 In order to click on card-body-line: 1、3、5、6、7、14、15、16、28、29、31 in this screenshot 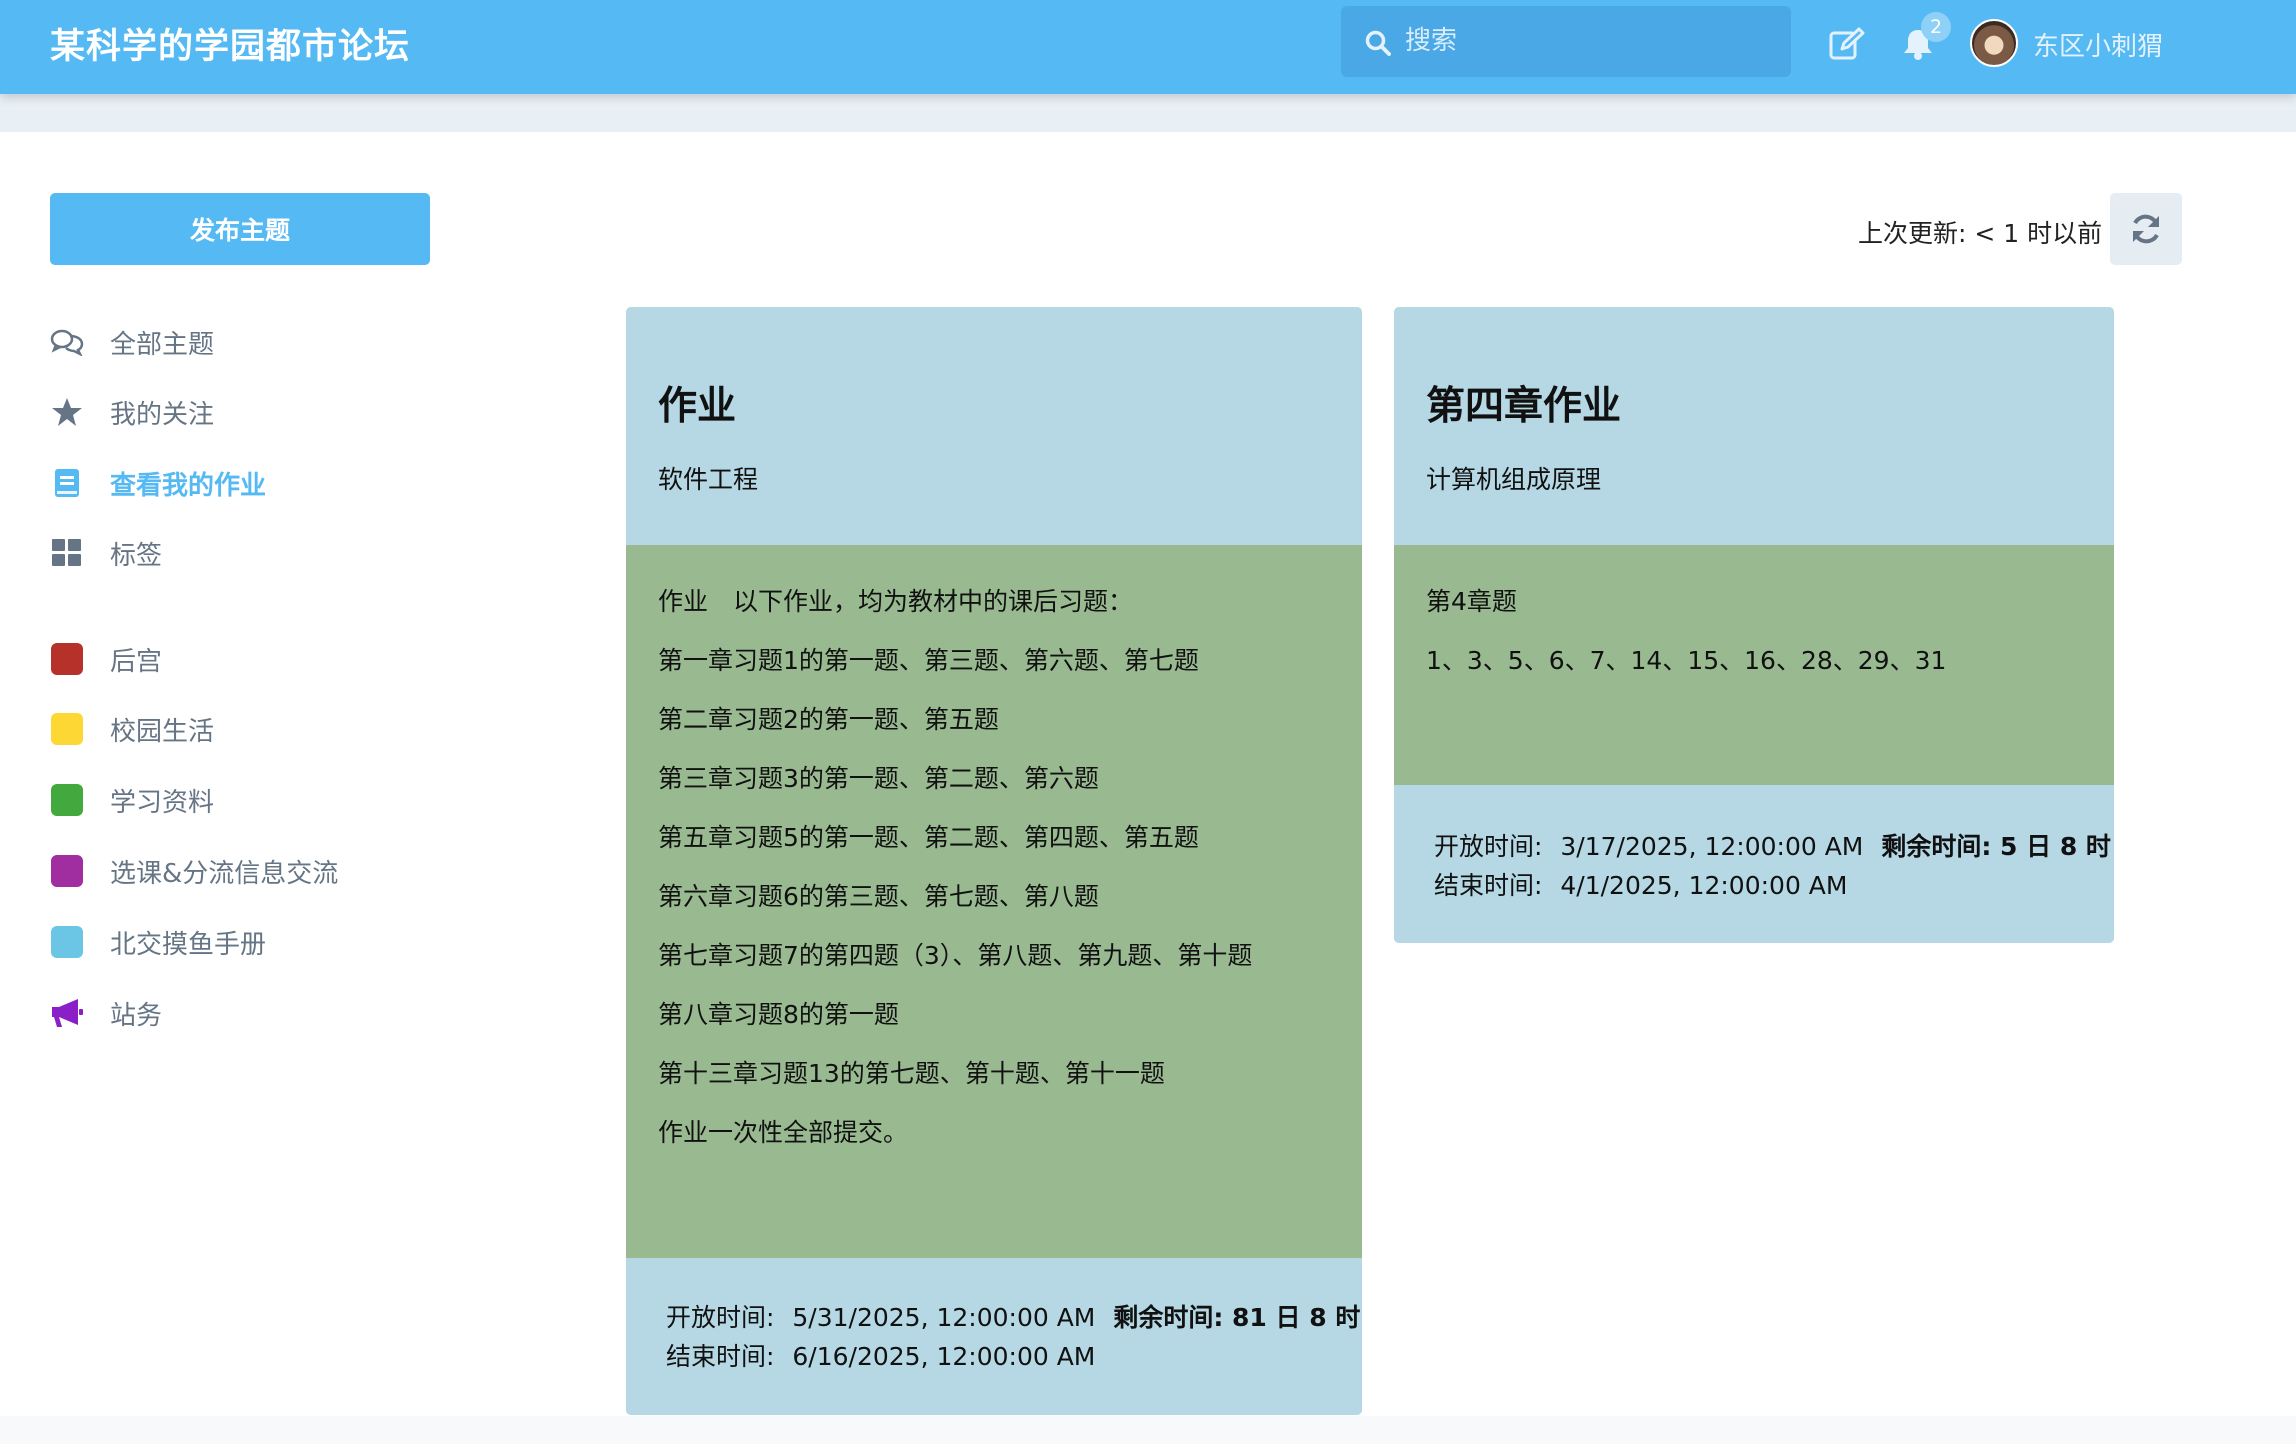, I will do `click(1686, 660)`.